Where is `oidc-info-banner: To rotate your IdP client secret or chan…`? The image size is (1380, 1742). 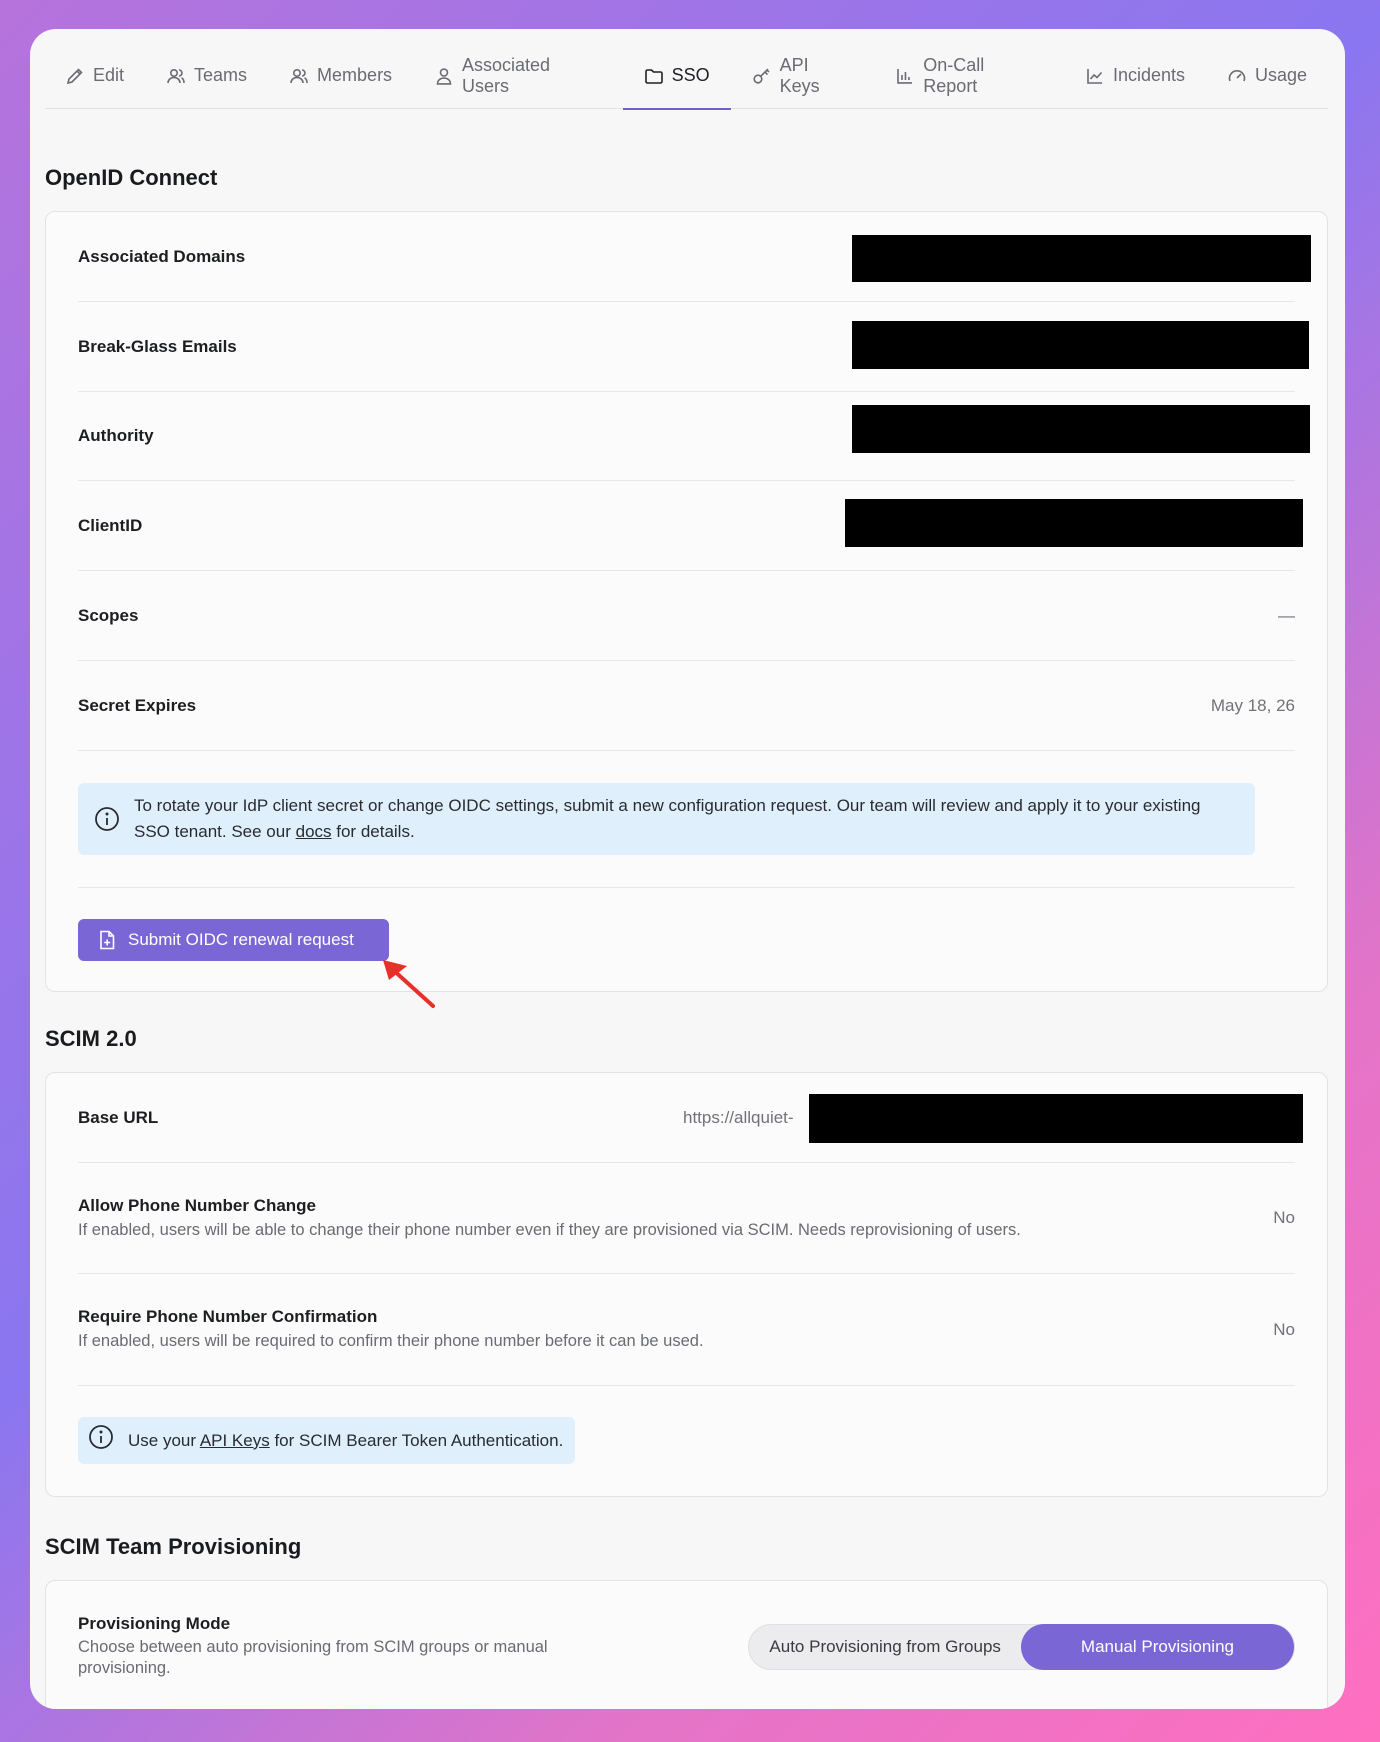 oidc-info-banner: To rotate your IdP client secret or chan… is located at coordinates (666, 819).